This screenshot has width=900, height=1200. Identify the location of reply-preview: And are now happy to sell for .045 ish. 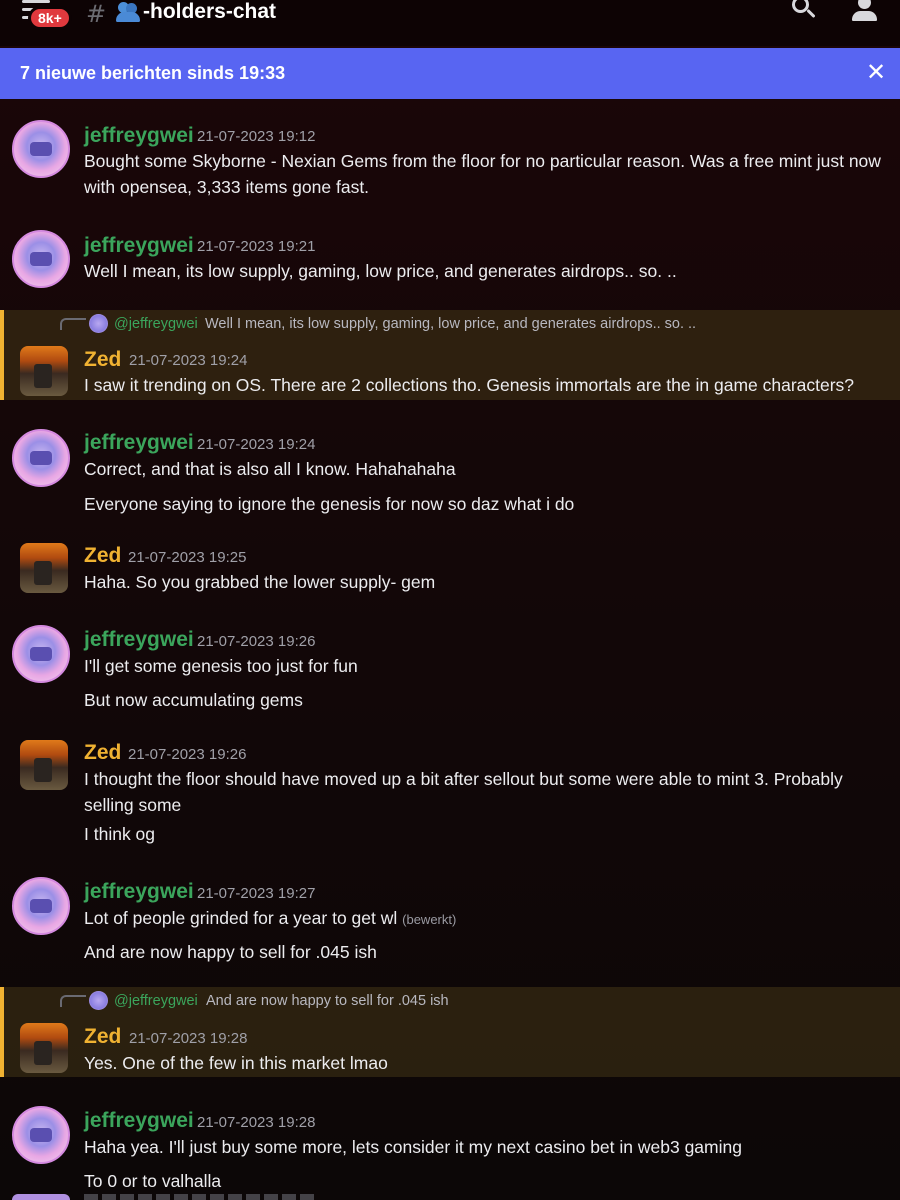
(327, 1001).